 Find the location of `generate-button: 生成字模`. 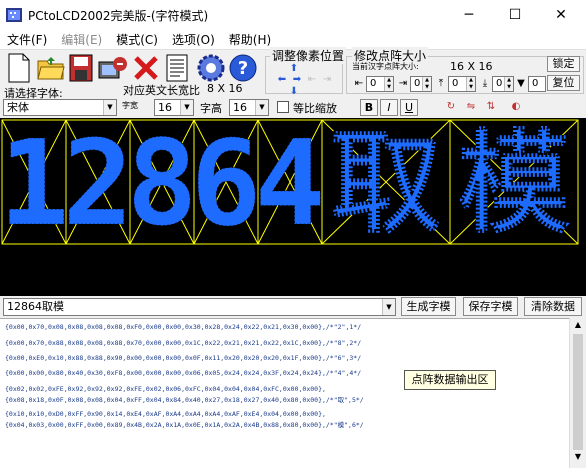

generate-button: 生成字模 is located at coordinates (428, 306).